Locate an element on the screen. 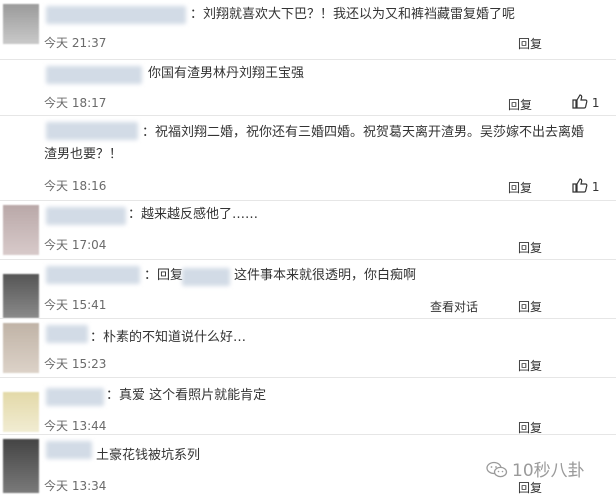 Image resolution: width=616 pixels, height=498 pixels. comment-item: ：回复 这件事本来就很透明，你白痴啊 今天 15:41 查看对话 回复 is located at coordinates (308, 289).